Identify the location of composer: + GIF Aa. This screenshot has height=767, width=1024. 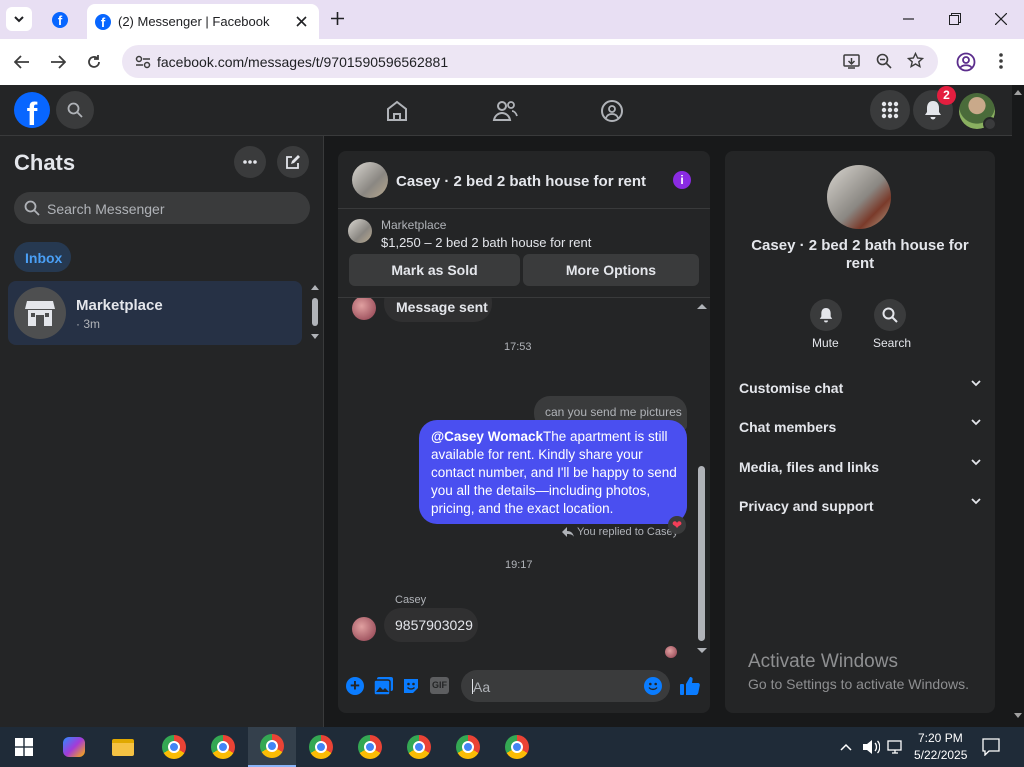
(524, 687).